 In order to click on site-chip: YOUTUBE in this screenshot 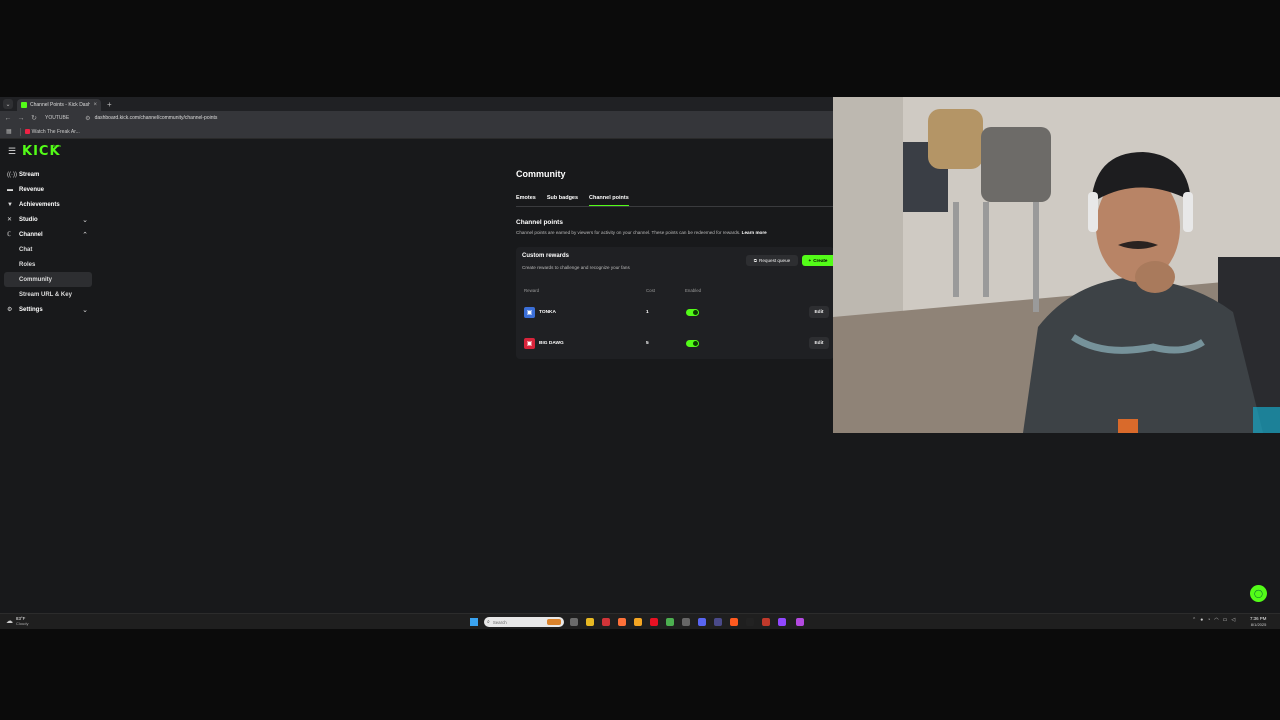, I will do `click(57, 118)`.